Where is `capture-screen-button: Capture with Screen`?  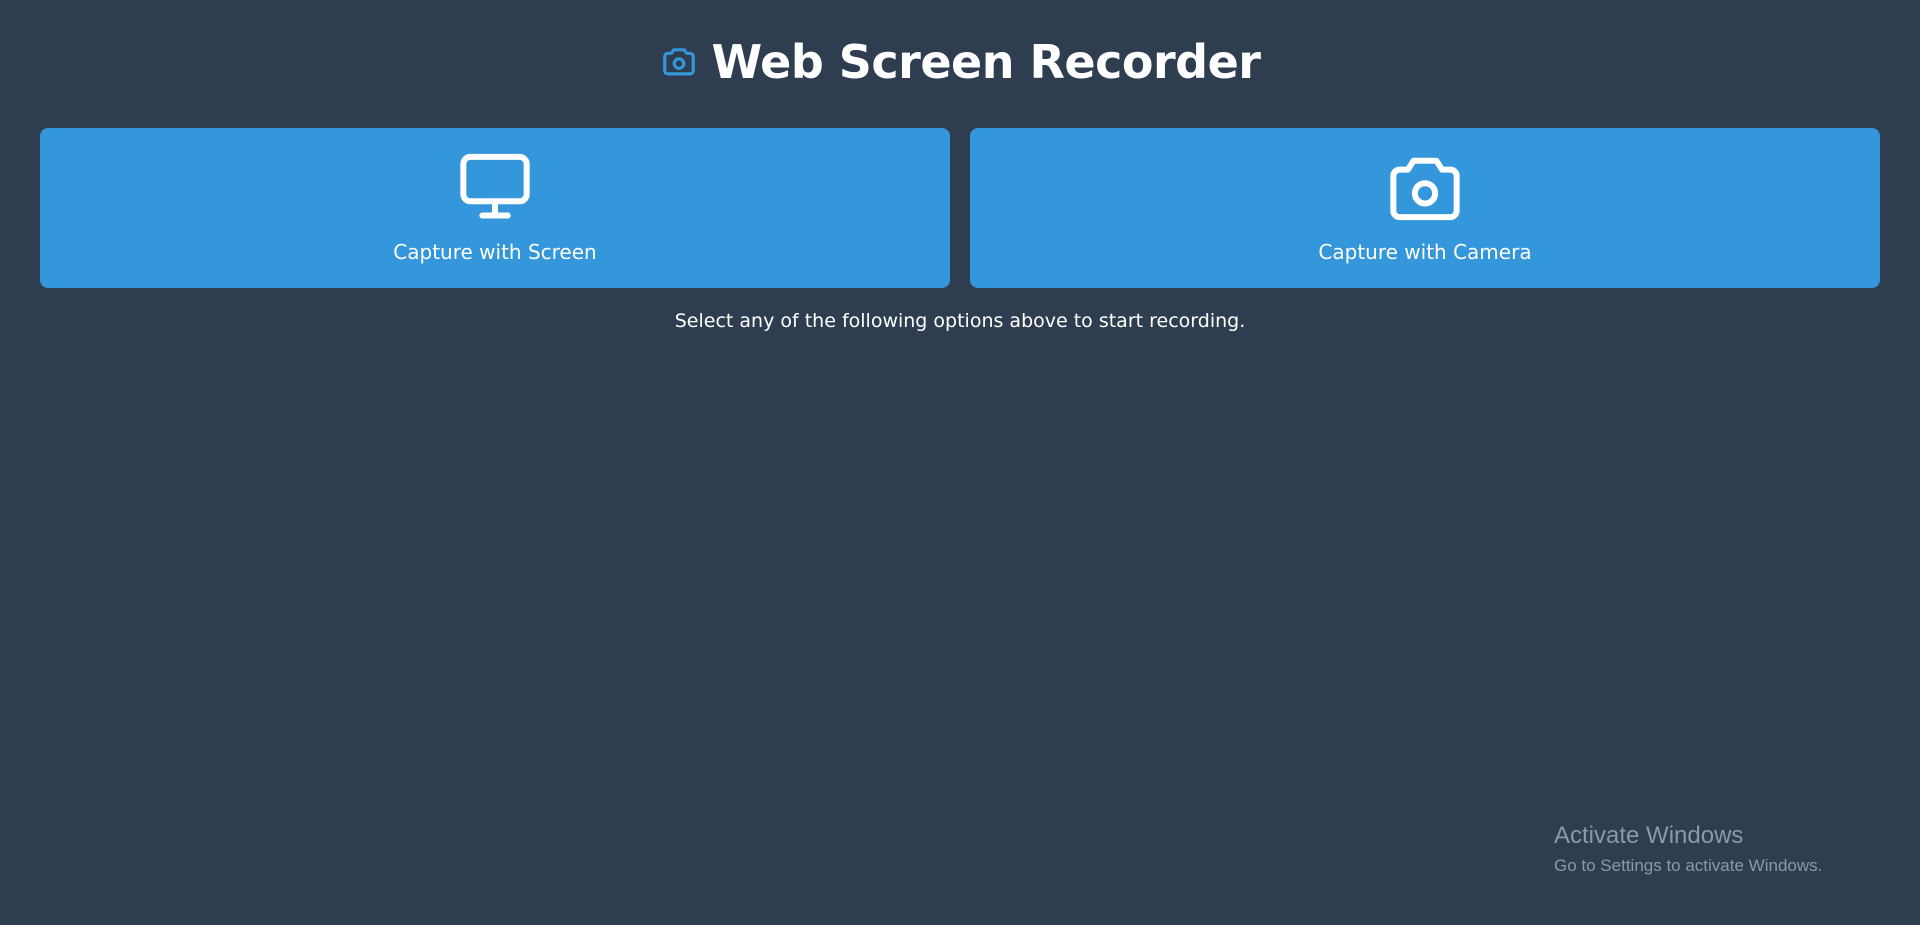 capture-screen-button: Capture with Screen is located at coordinates (495, 208).